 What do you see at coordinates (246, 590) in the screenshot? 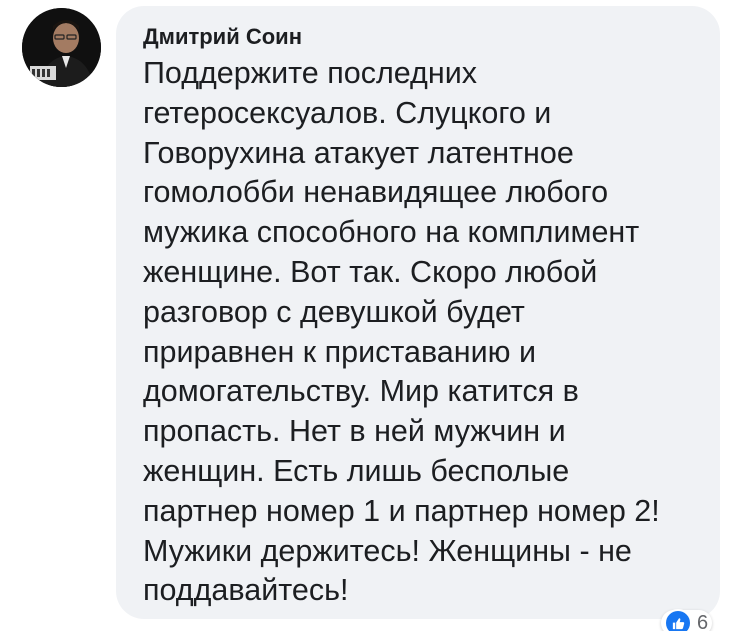
I see `comment-text-line: поддавайтесь!` at bounding box center [246, 590].